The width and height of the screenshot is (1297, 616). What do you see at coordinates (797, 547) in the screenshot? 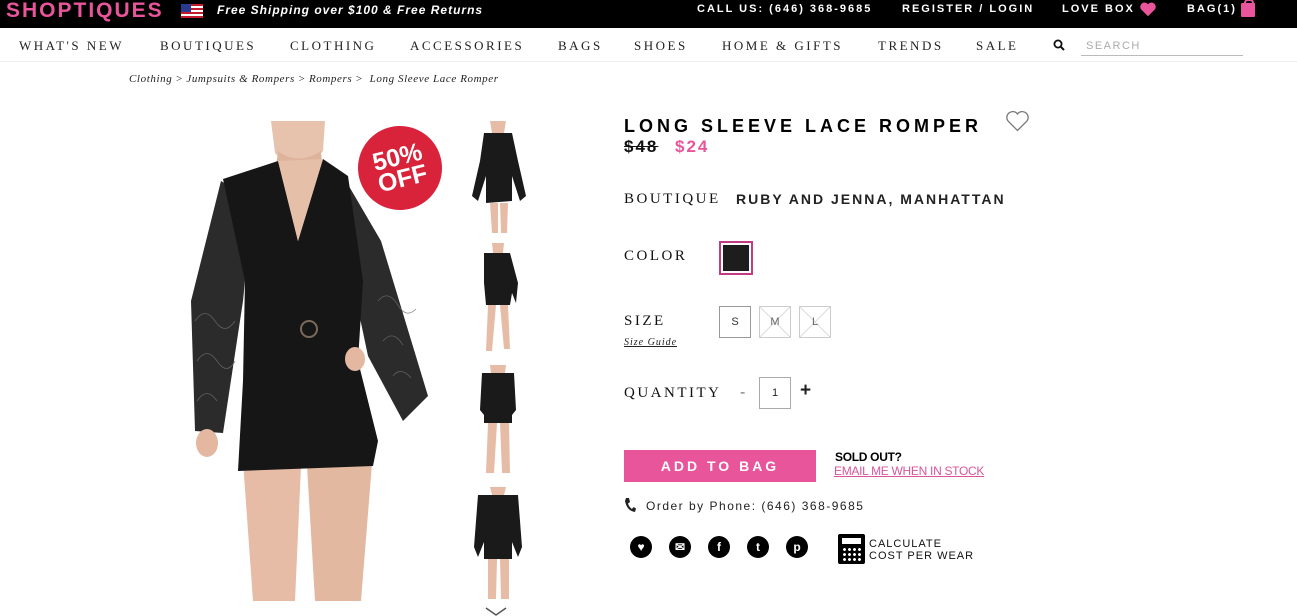
I see `pinterest-icon: p` at bounding box center [797, 547].